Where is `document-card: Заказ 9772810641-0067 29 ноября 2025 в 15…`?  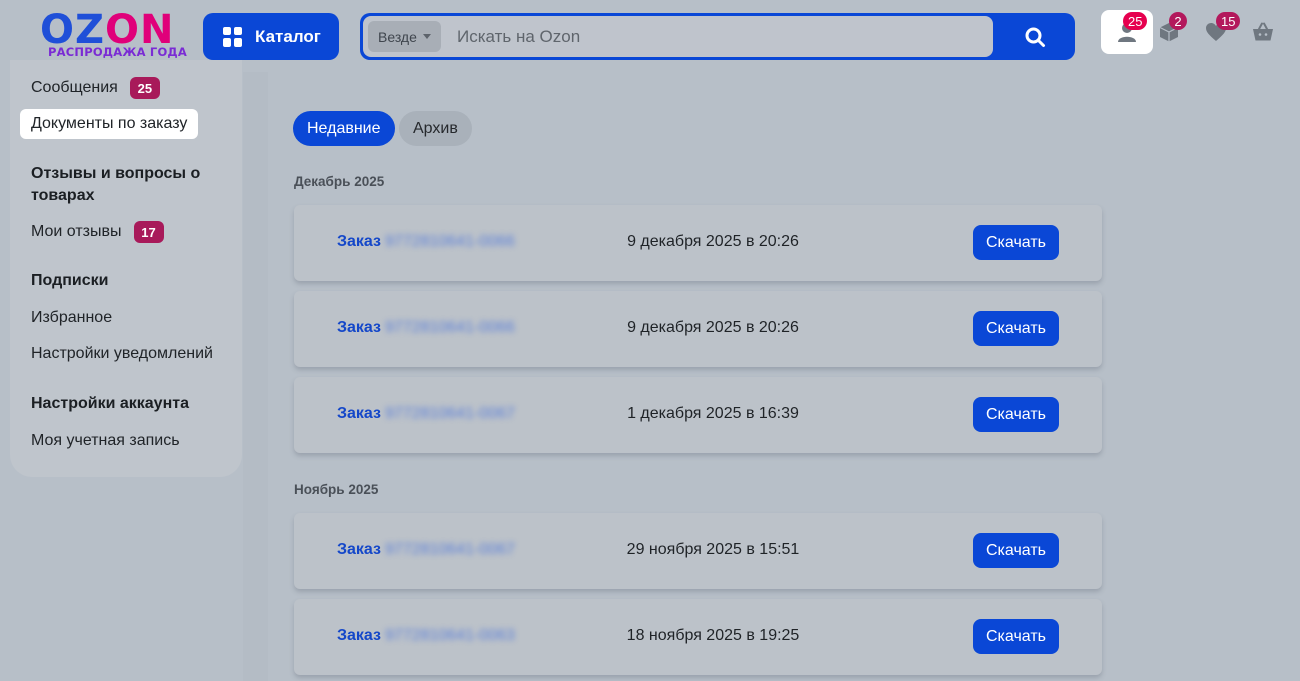 document-card: Заказ 9772810641-0067 29 ноября 2025 в 15… is located at coordinates (698, 551).